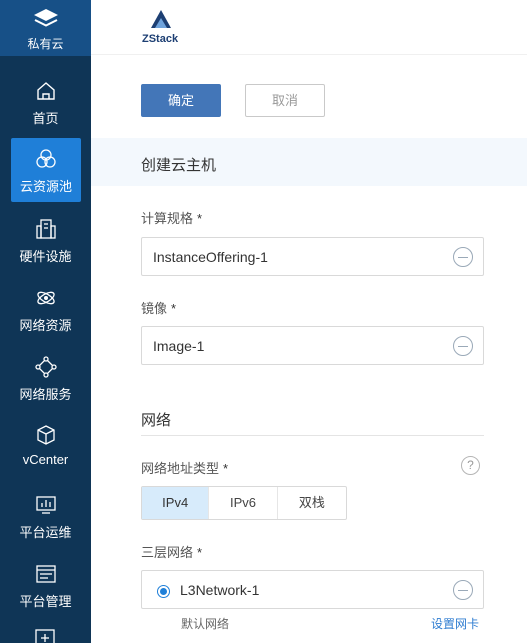 Image resolution: width=527 pixels, height=643 pixels. I want to click on l3-network-value: L3Network-1, so click(220, 590).